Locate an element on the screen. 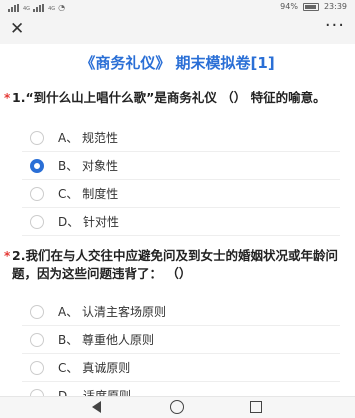 The width and height of the screenshot is (355, 418). close-icon: ✕ is located at coordinates (17, 29).